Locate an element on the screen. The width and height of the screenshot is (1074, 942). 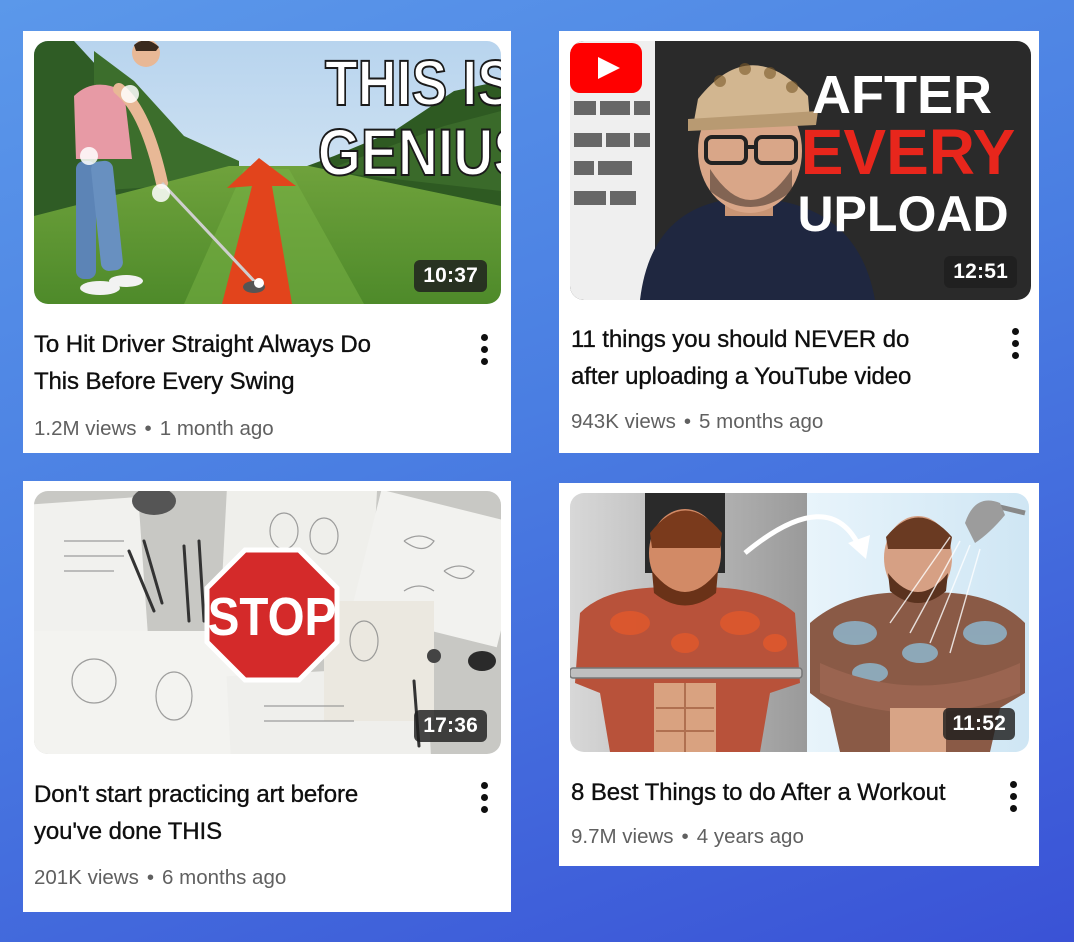
upload-age: 1 month ago is located at coordinates (216, 428).